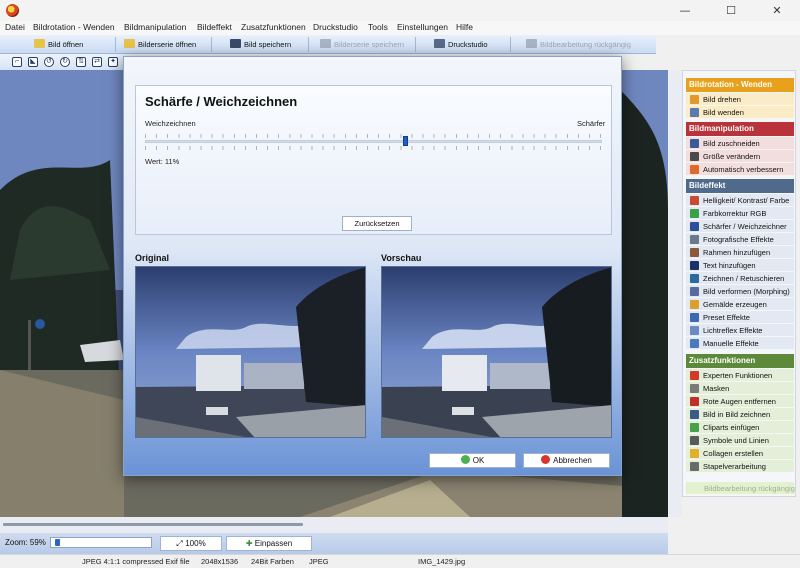  What do you see at coordinates (694, 414) in the screenshot?
I see `picture-icon` at bounding box center [694, 414].